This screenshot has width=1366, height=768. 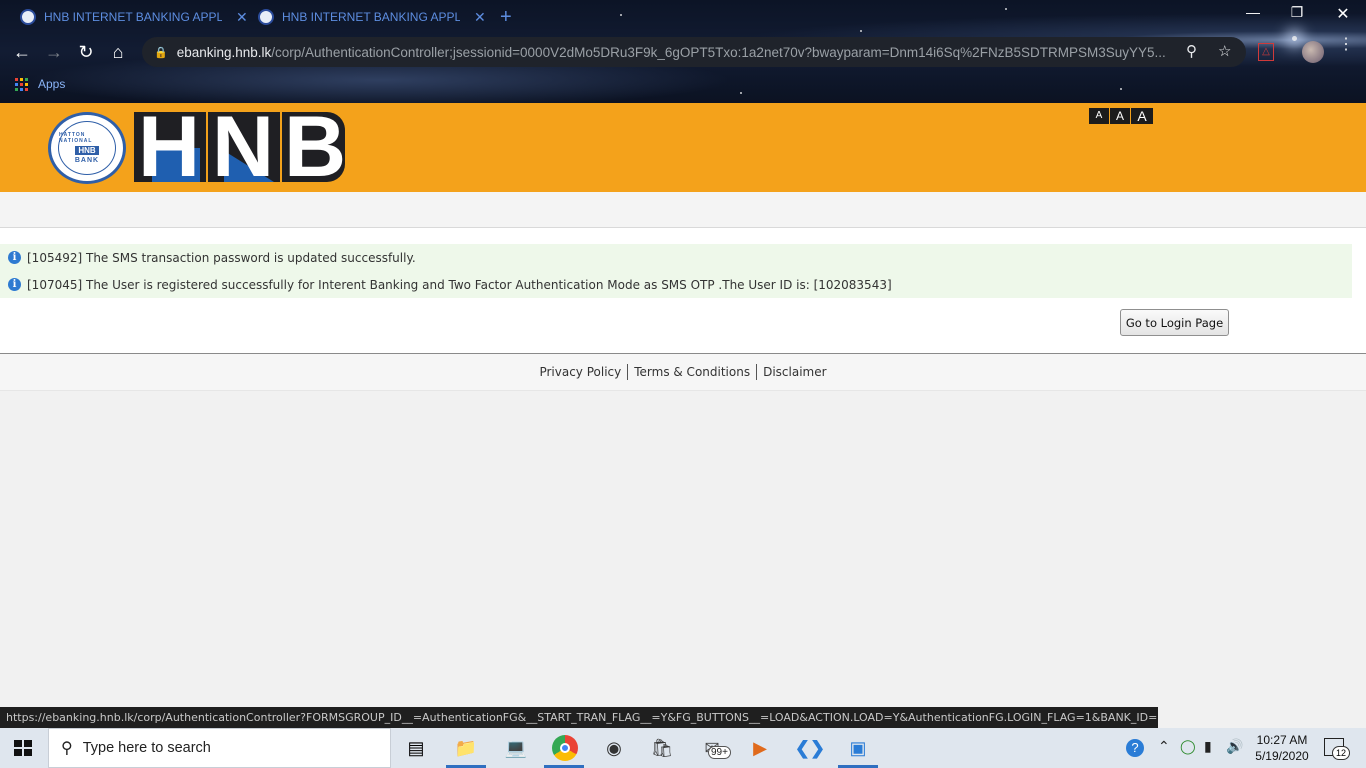 I want to click on hnb-seal-logo: HATTON NATIONAL HNB BANK, so click(x=87, y=148).